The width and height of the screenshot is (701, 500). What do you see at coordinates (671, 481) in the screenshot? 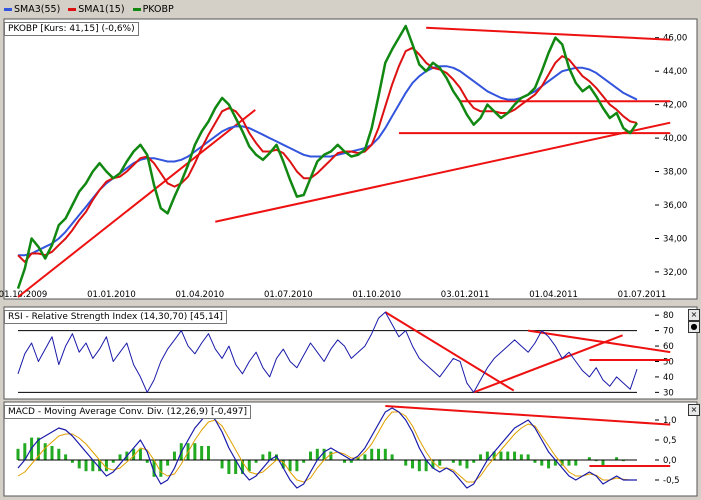
I see `macd-y-tick-label: -0,5` at bounding box center [671, 481].